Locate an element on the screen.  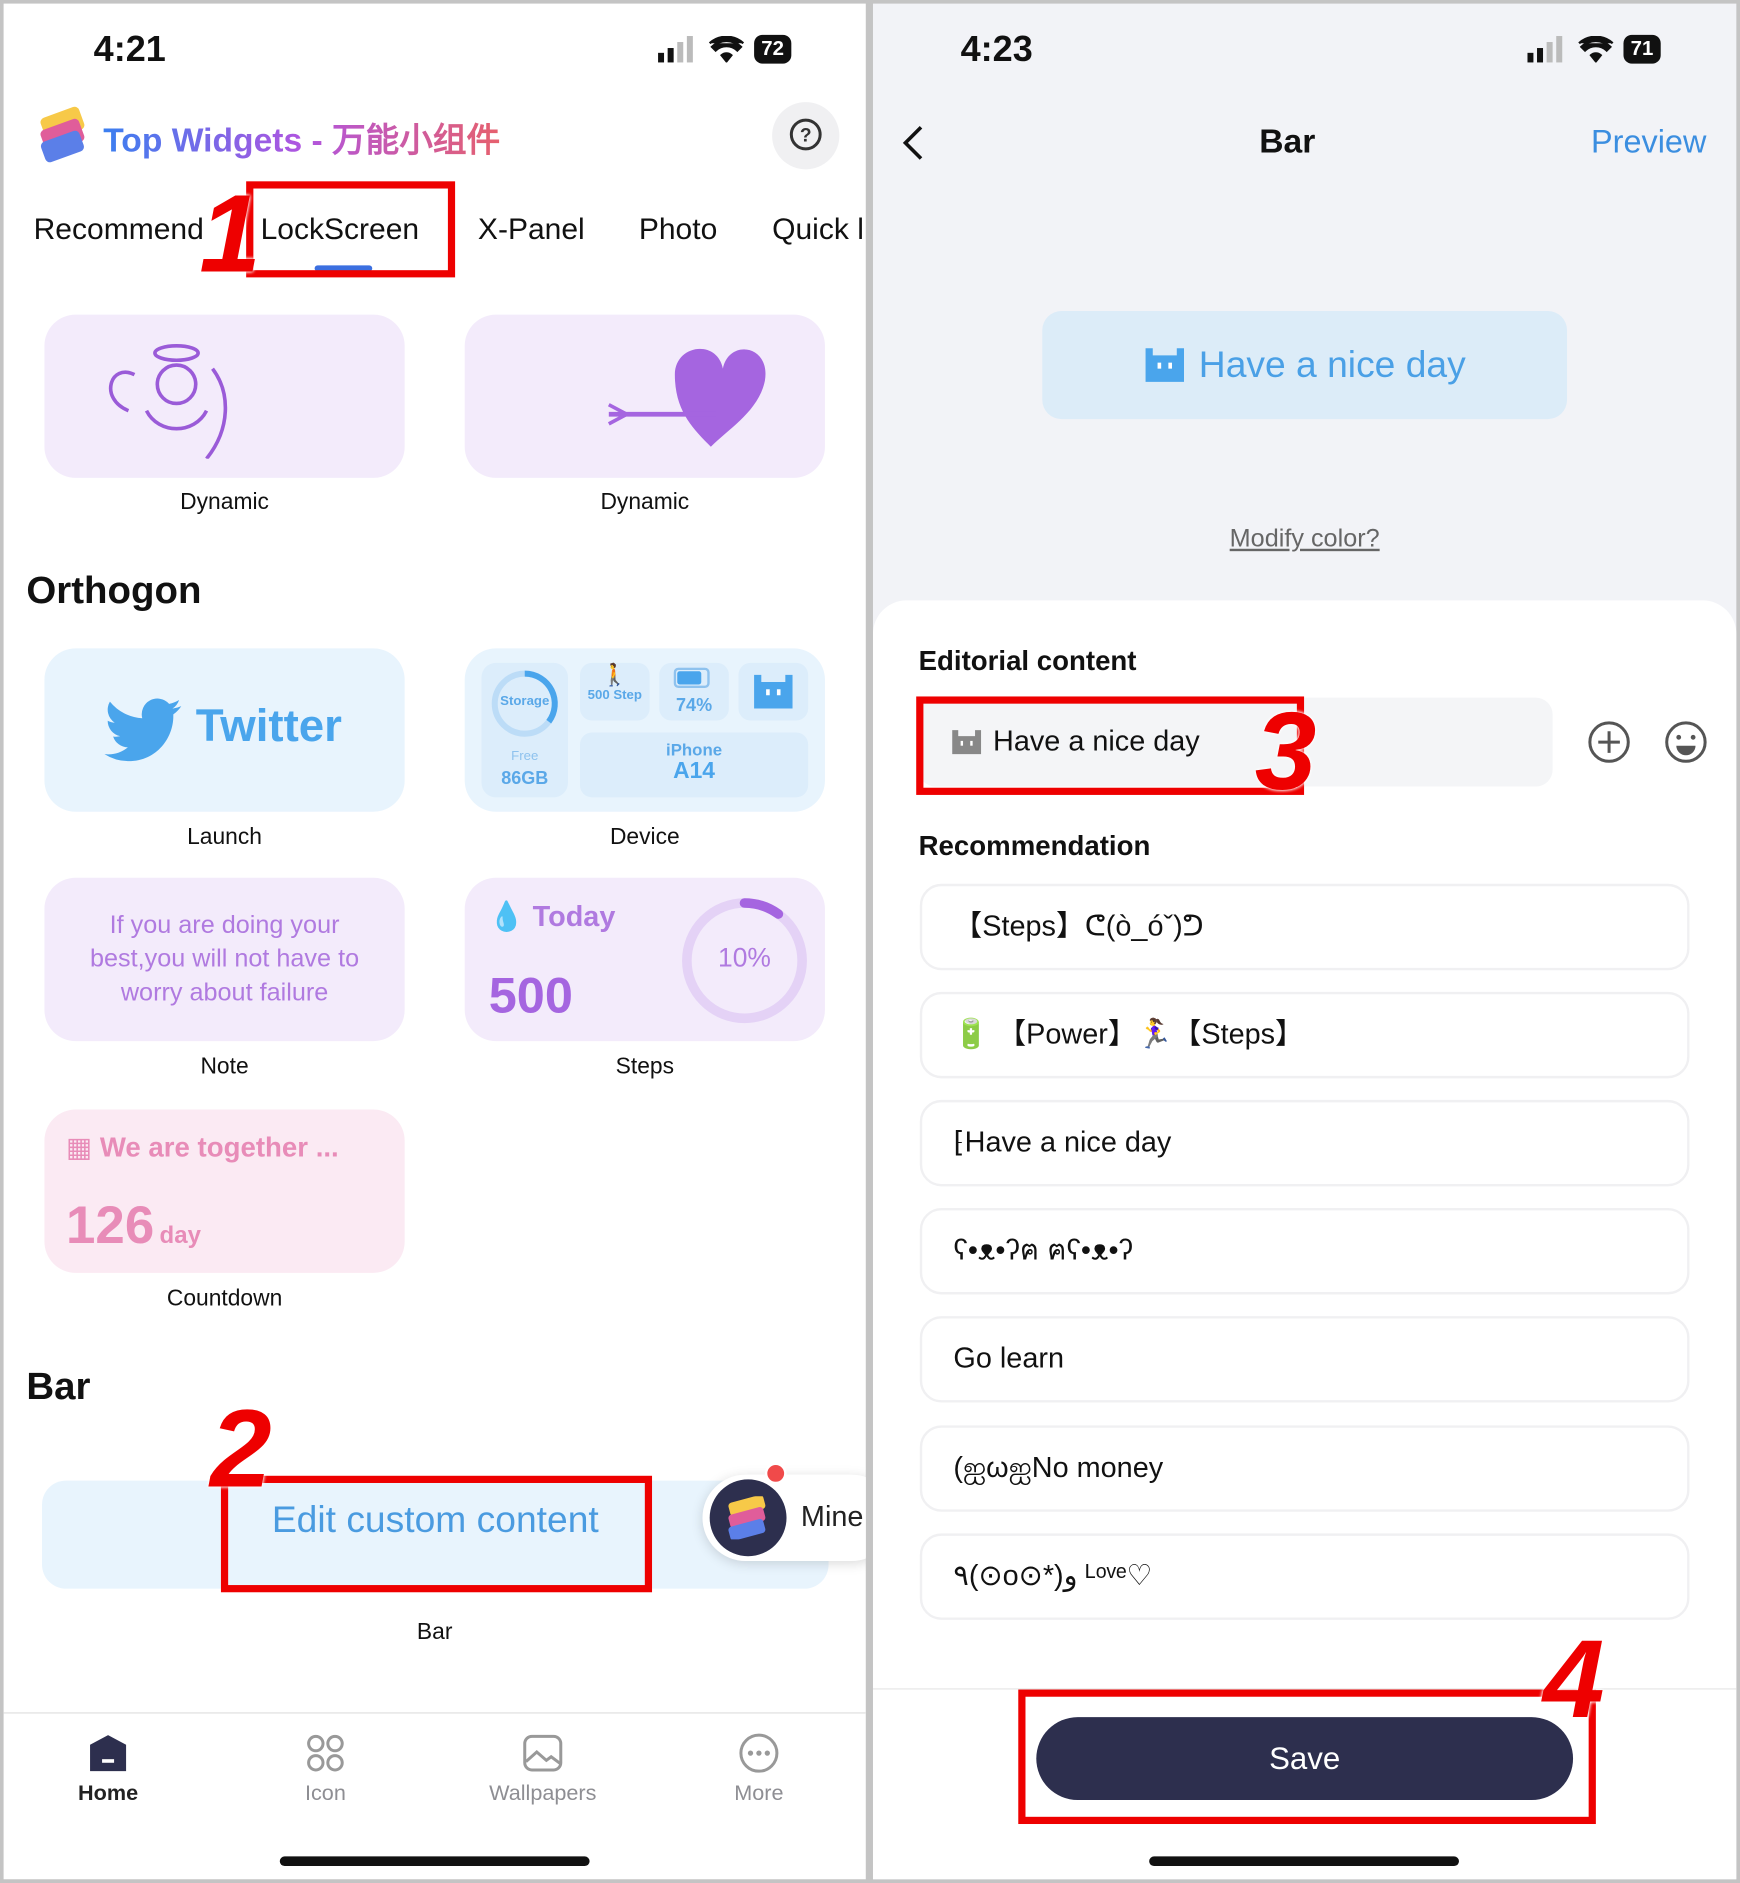
widget-label: Steps is located at coordinates (645, 1067).